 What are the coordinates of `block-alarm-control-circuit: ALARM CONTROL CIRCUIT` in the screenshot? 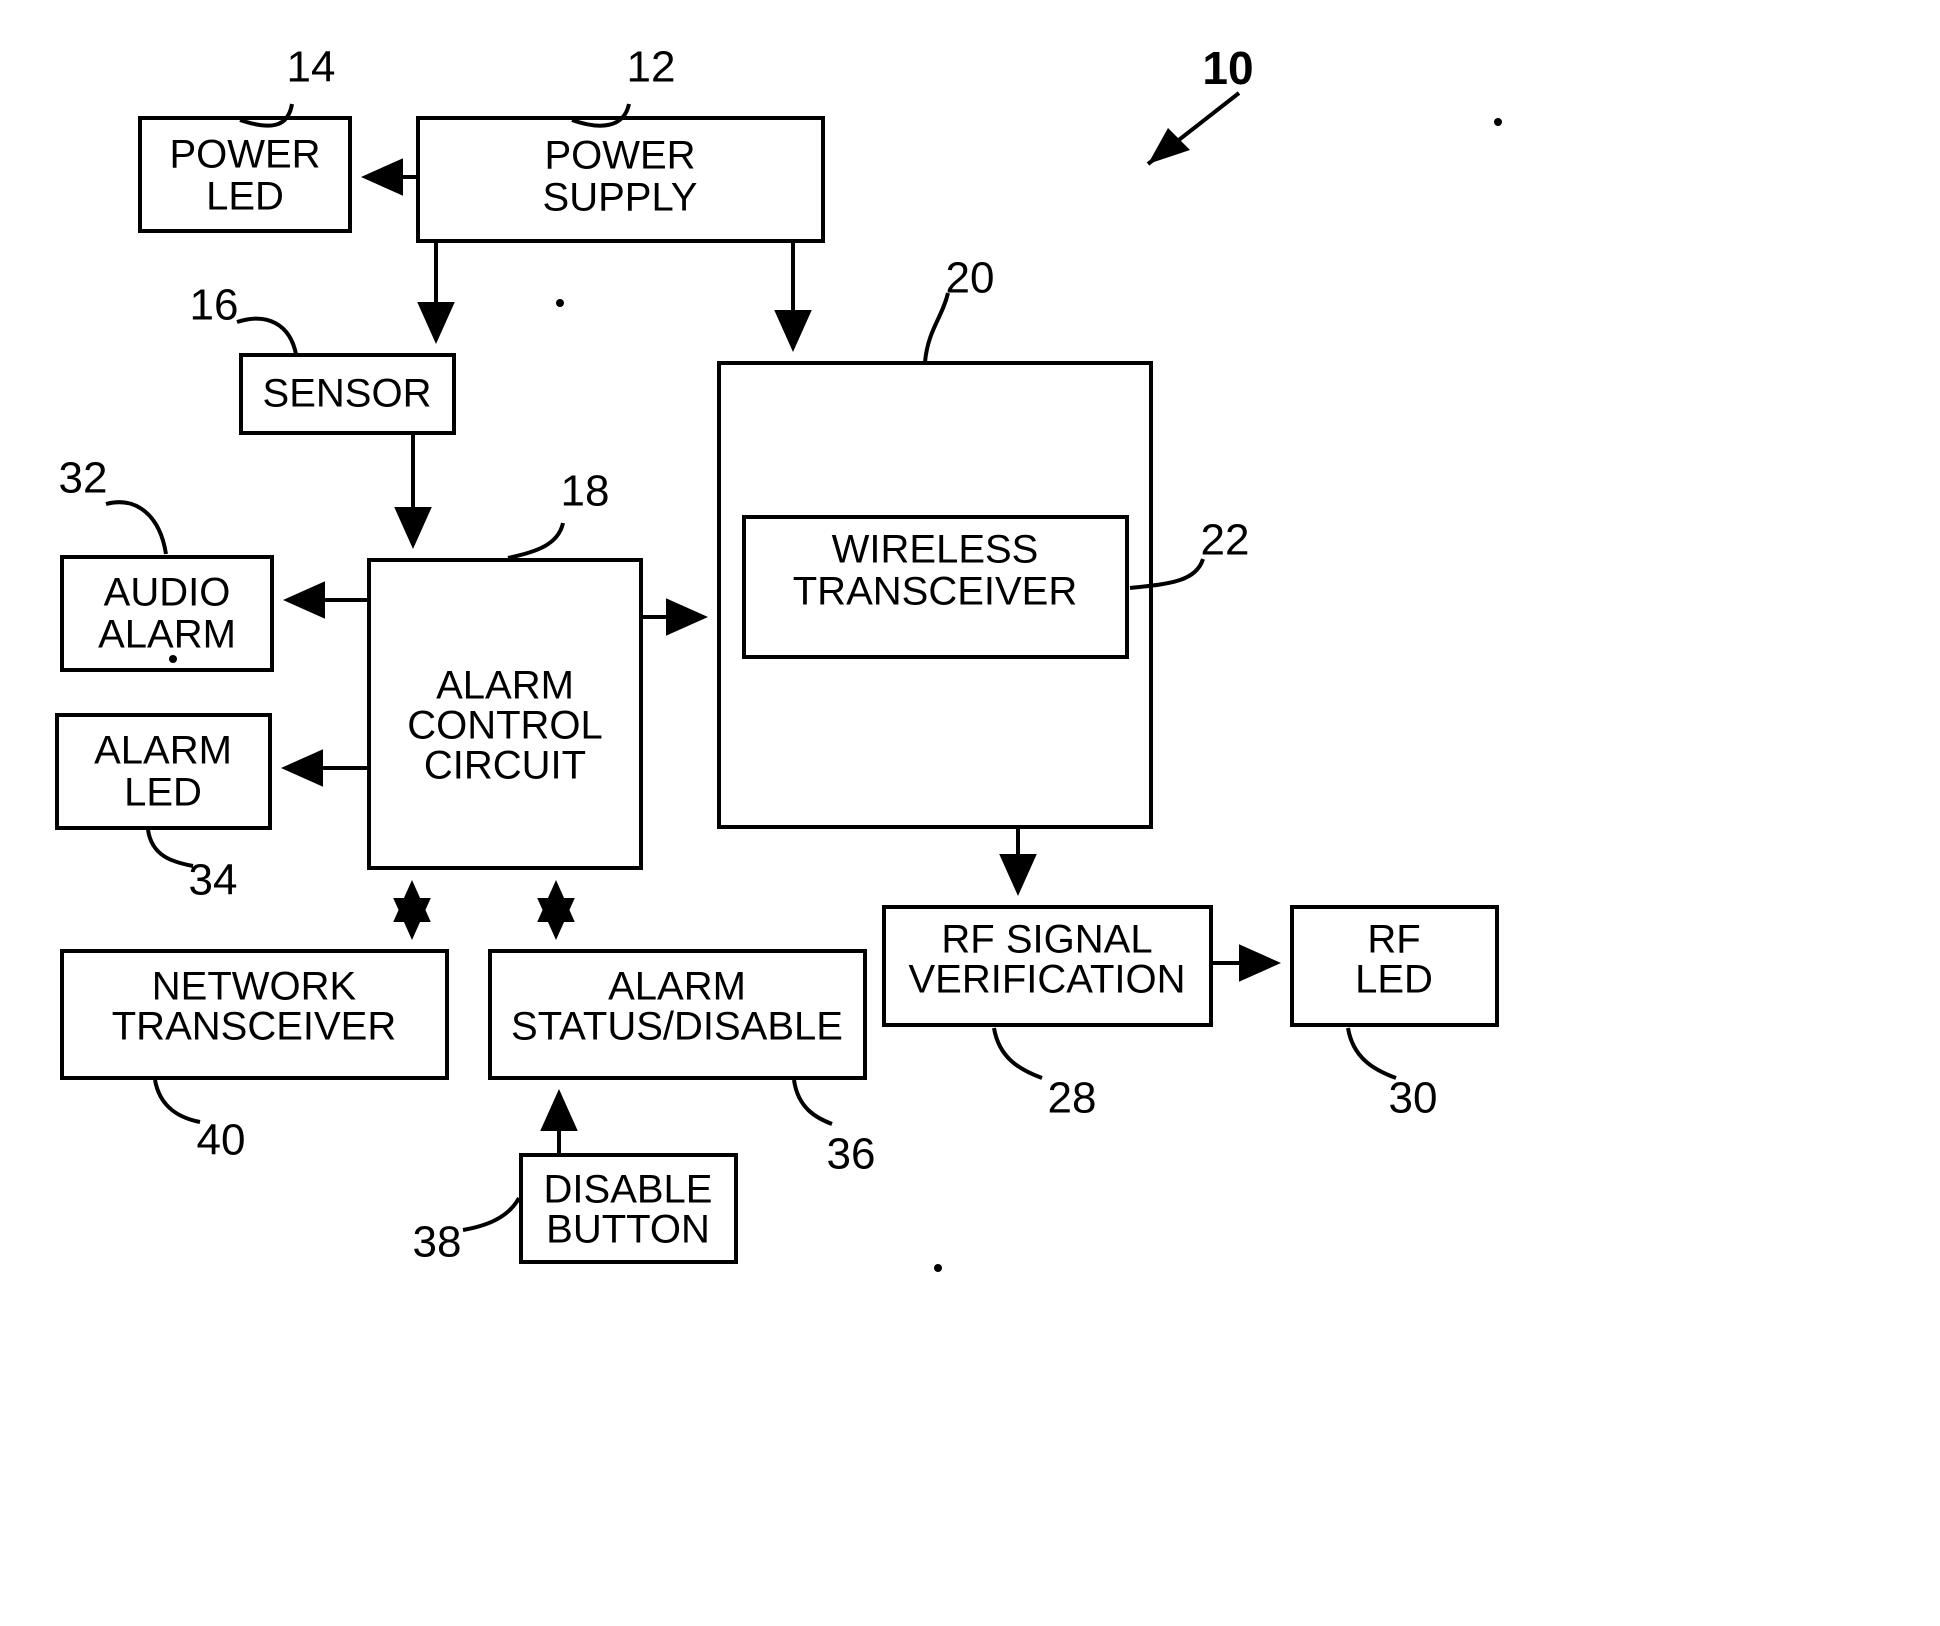 It's located at (505, 714).